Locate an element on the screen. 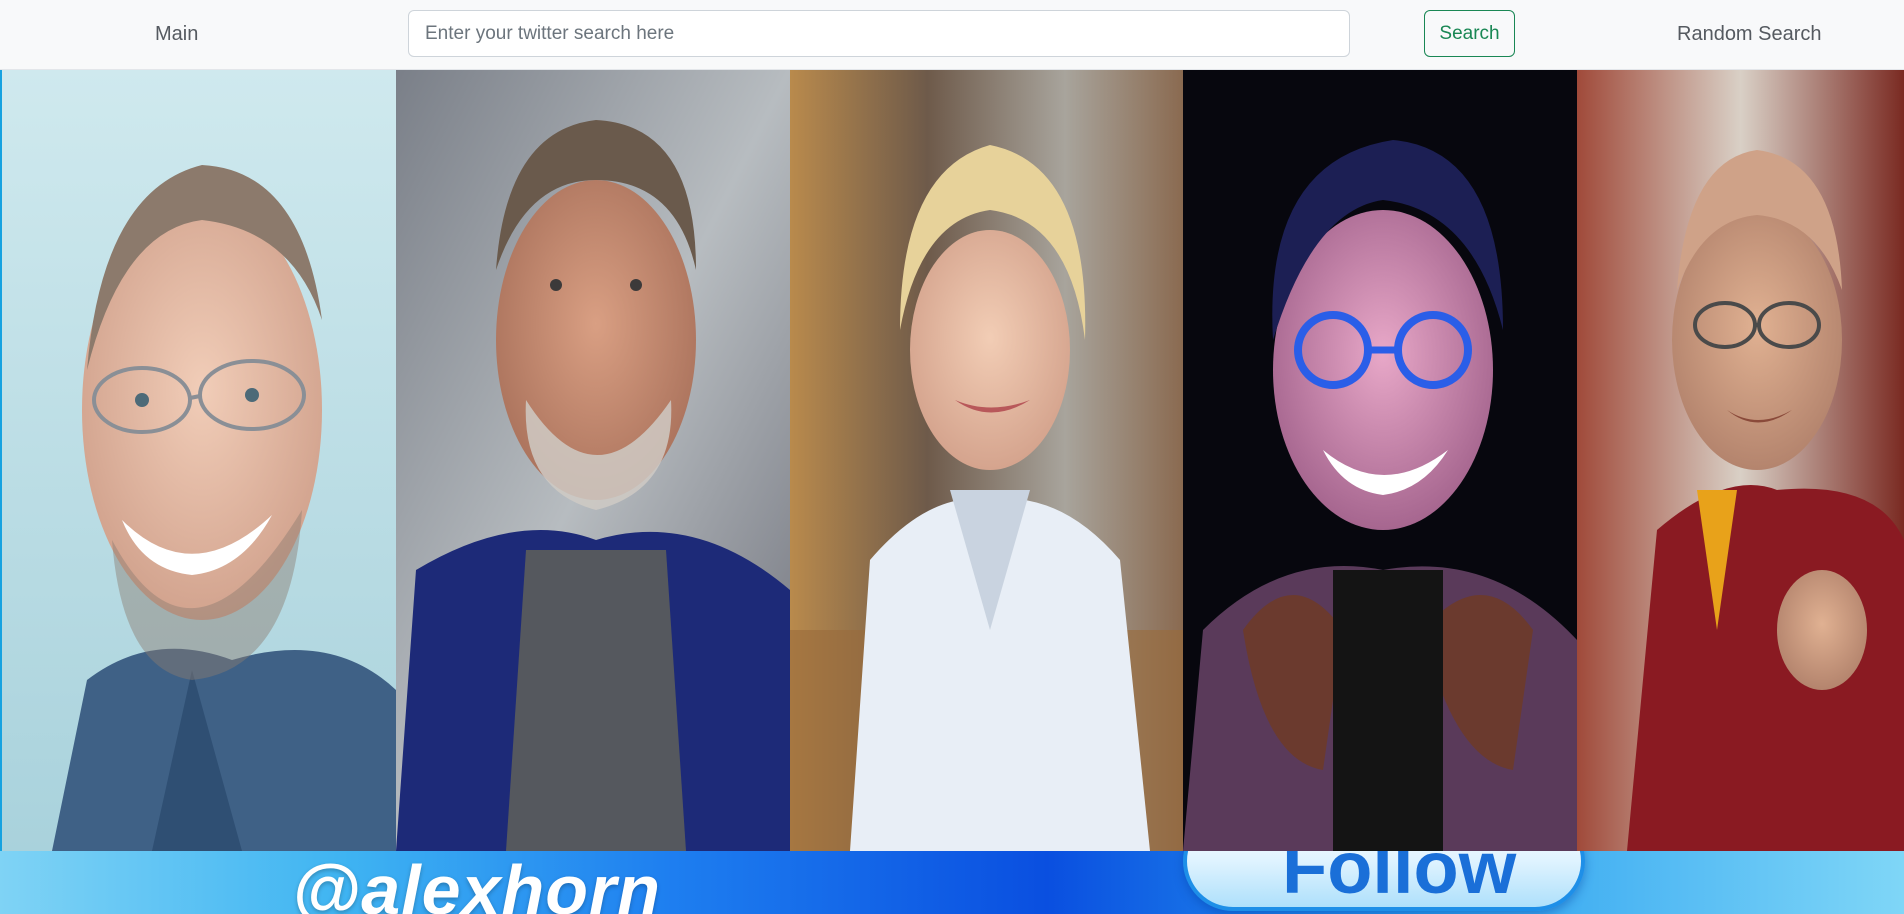 Image resolution: width=1904 pixels, height=914 pixels. random-search-link: Random Search is located at coordinates (1749, 34).